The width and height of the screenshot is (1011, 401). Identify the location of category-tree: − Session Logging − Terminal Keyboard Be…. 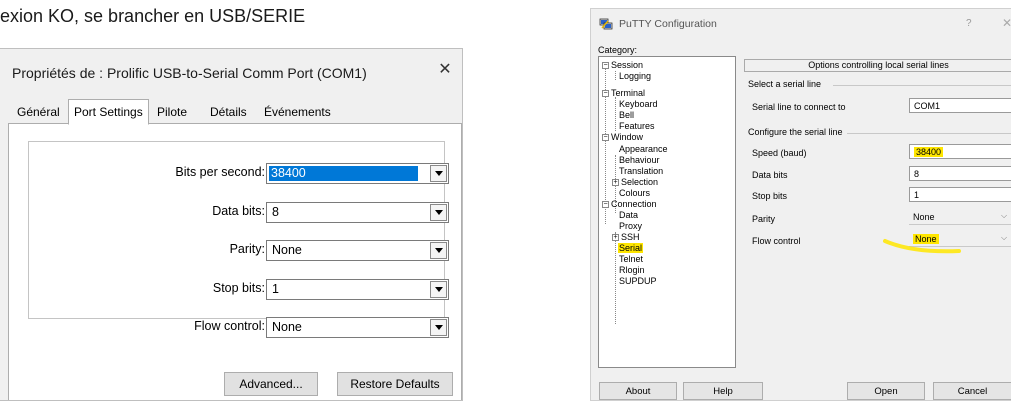
(667, 212).